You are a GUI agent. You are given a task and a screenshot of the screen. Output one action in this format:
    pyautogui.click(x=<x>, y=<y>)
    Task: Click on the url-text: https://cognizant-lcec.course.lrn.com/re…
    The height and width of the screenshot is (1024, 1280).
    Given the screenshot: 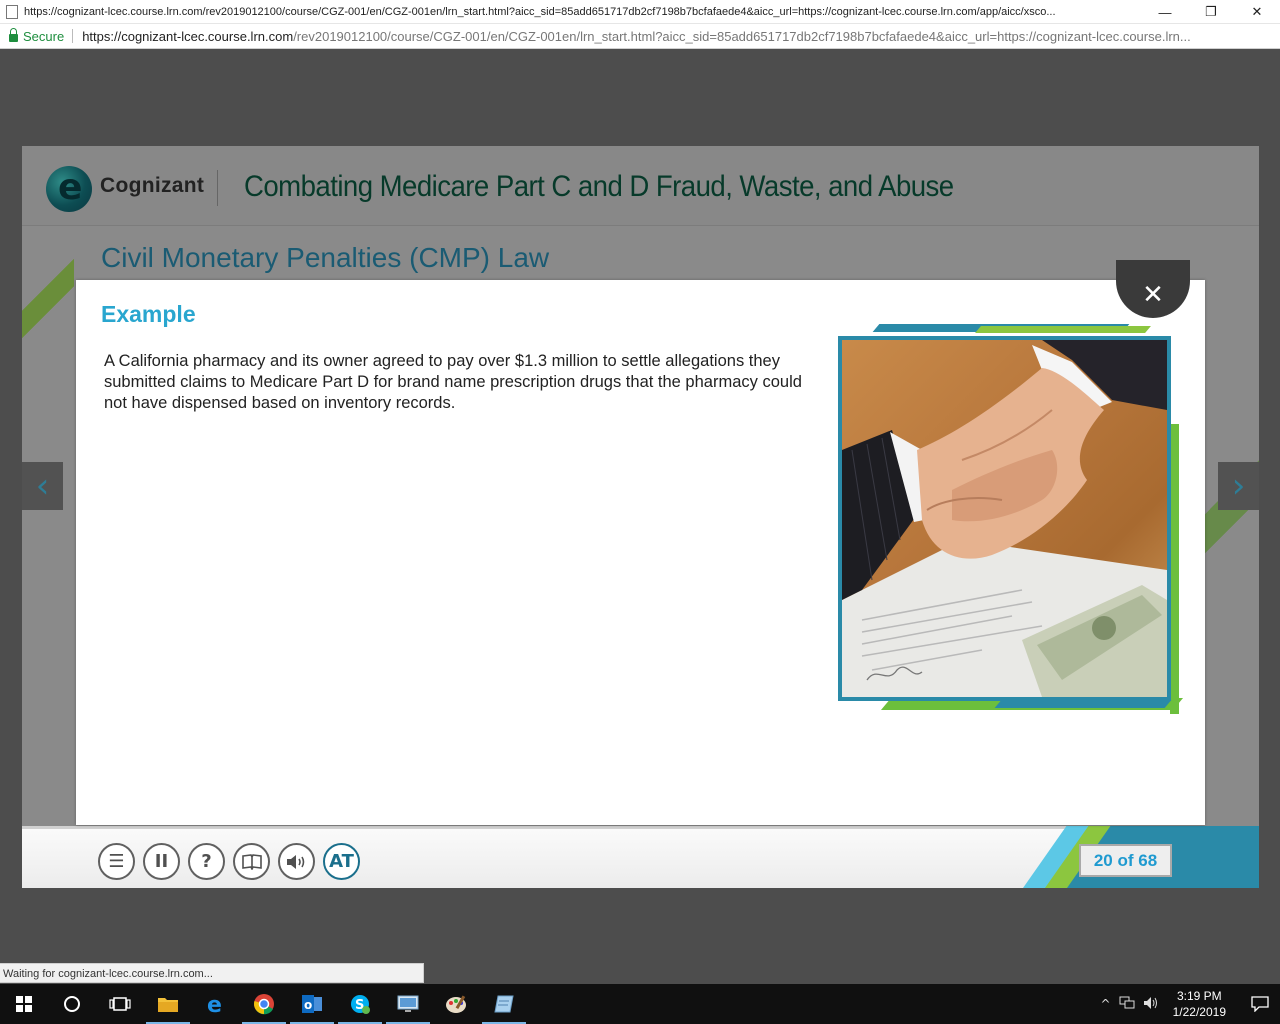 What is the action you would take?
    pyautogui.click(x=677, y=36)
    